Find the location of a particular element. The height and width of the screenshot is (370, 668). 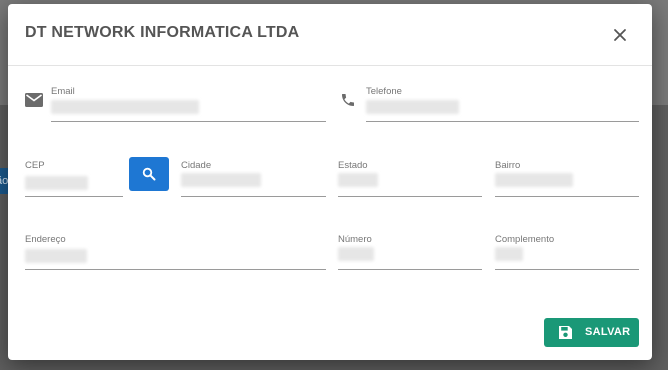

bairro-field: Bairro is located at coordinates (567, 178).